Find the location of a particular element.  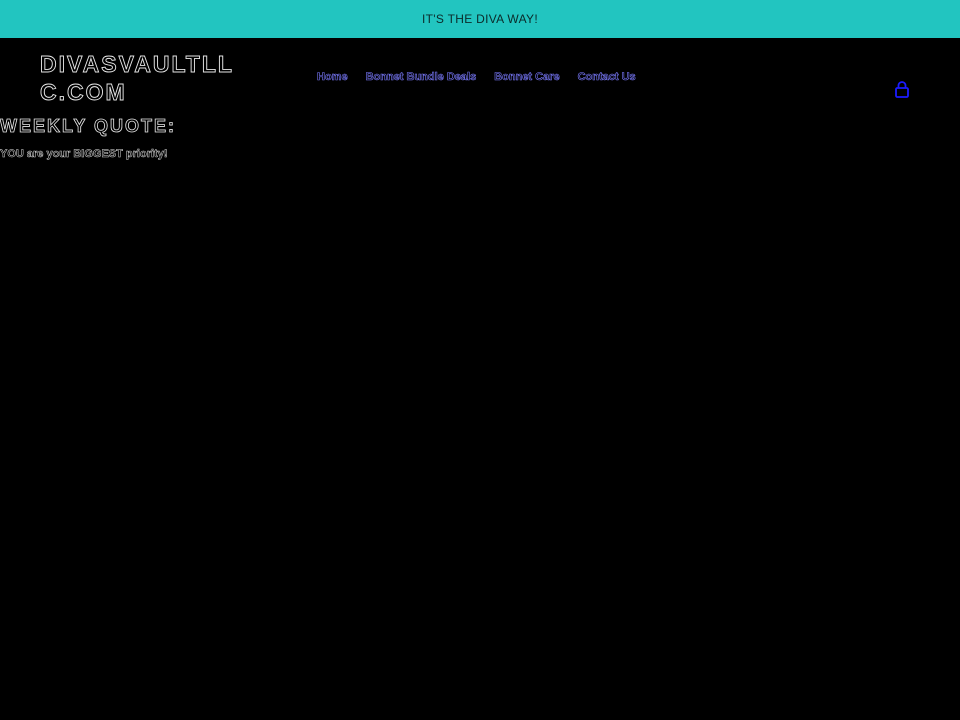

shopping-bag-icon is located at coordinates (902, 90).